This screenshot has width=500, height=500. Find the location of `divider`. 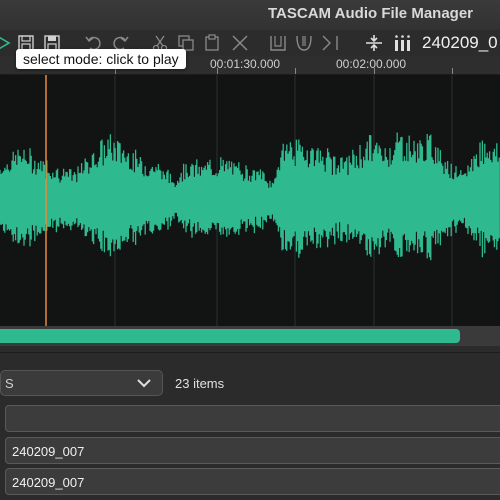

divider is located at coordinates (250, 352).